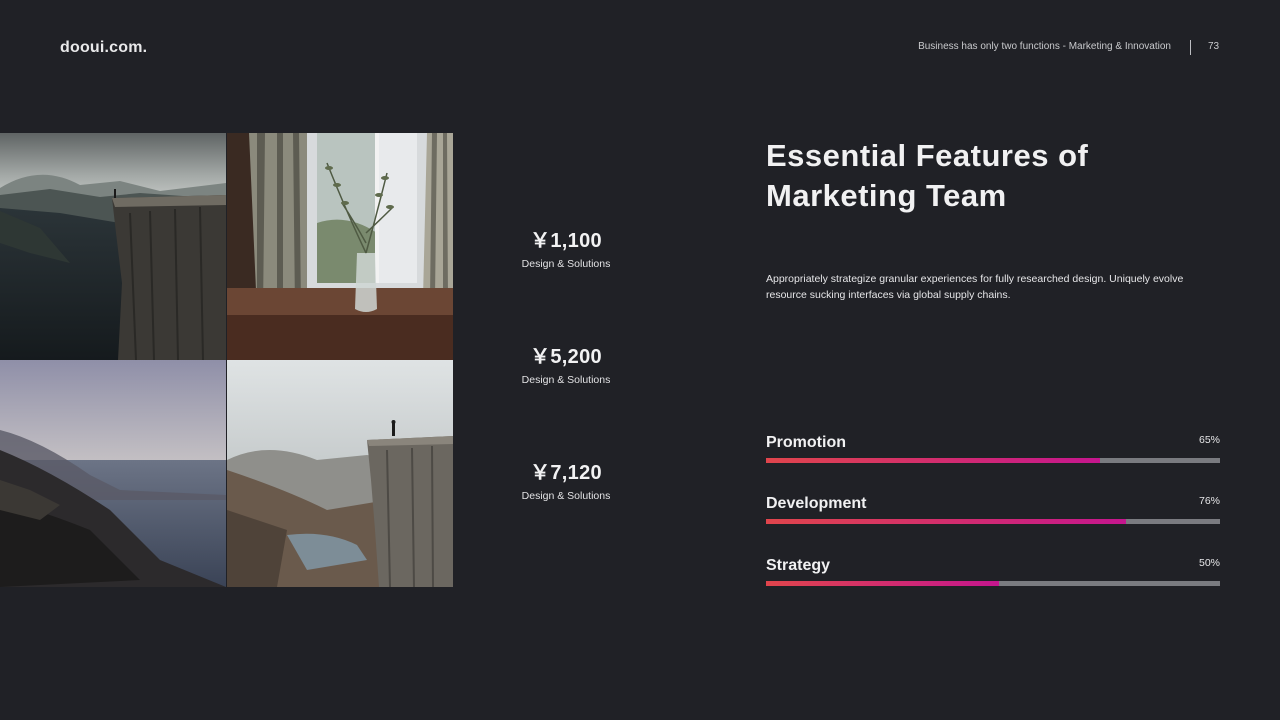 This screenshot has width=1280, height=720. I want to click on price-block: ￥1,100 Design & Solutions, so click(566, 247).